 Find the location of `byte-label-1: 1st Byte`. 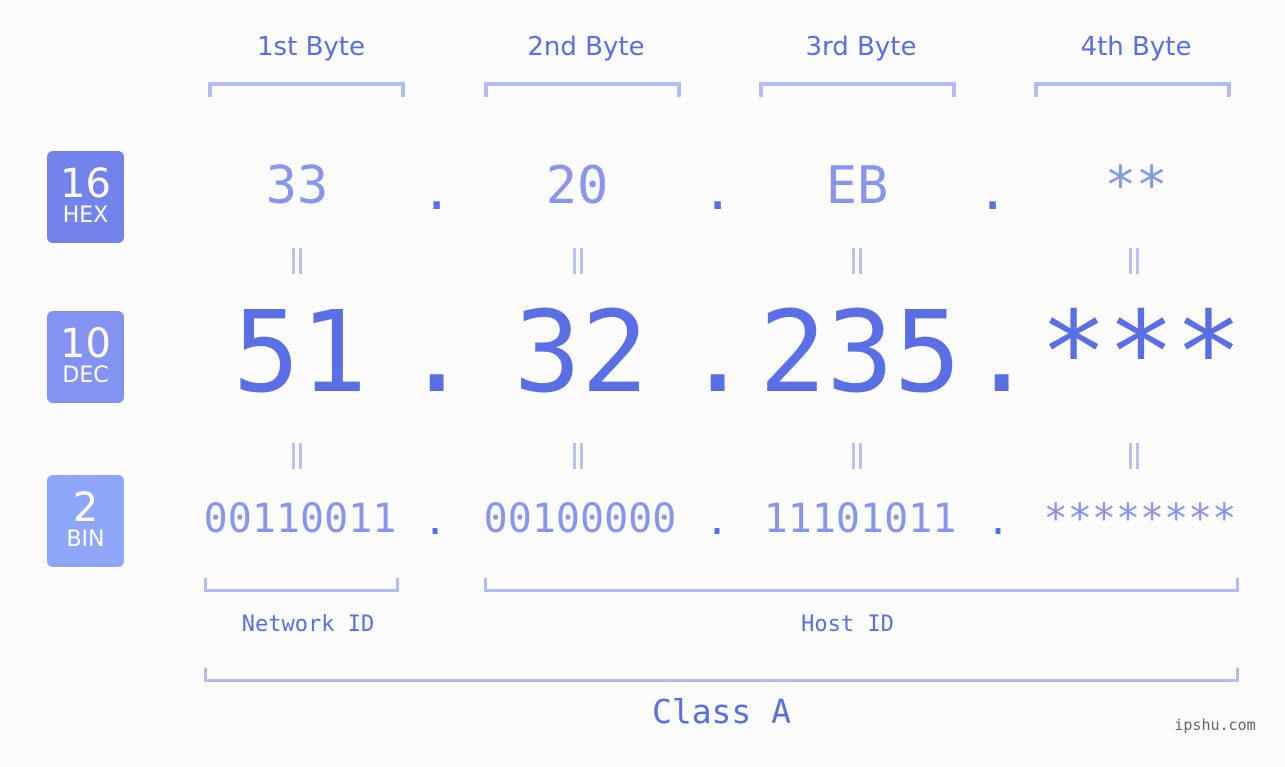

byte-label-1: 1st Byte is located at coordinates (311, 47).